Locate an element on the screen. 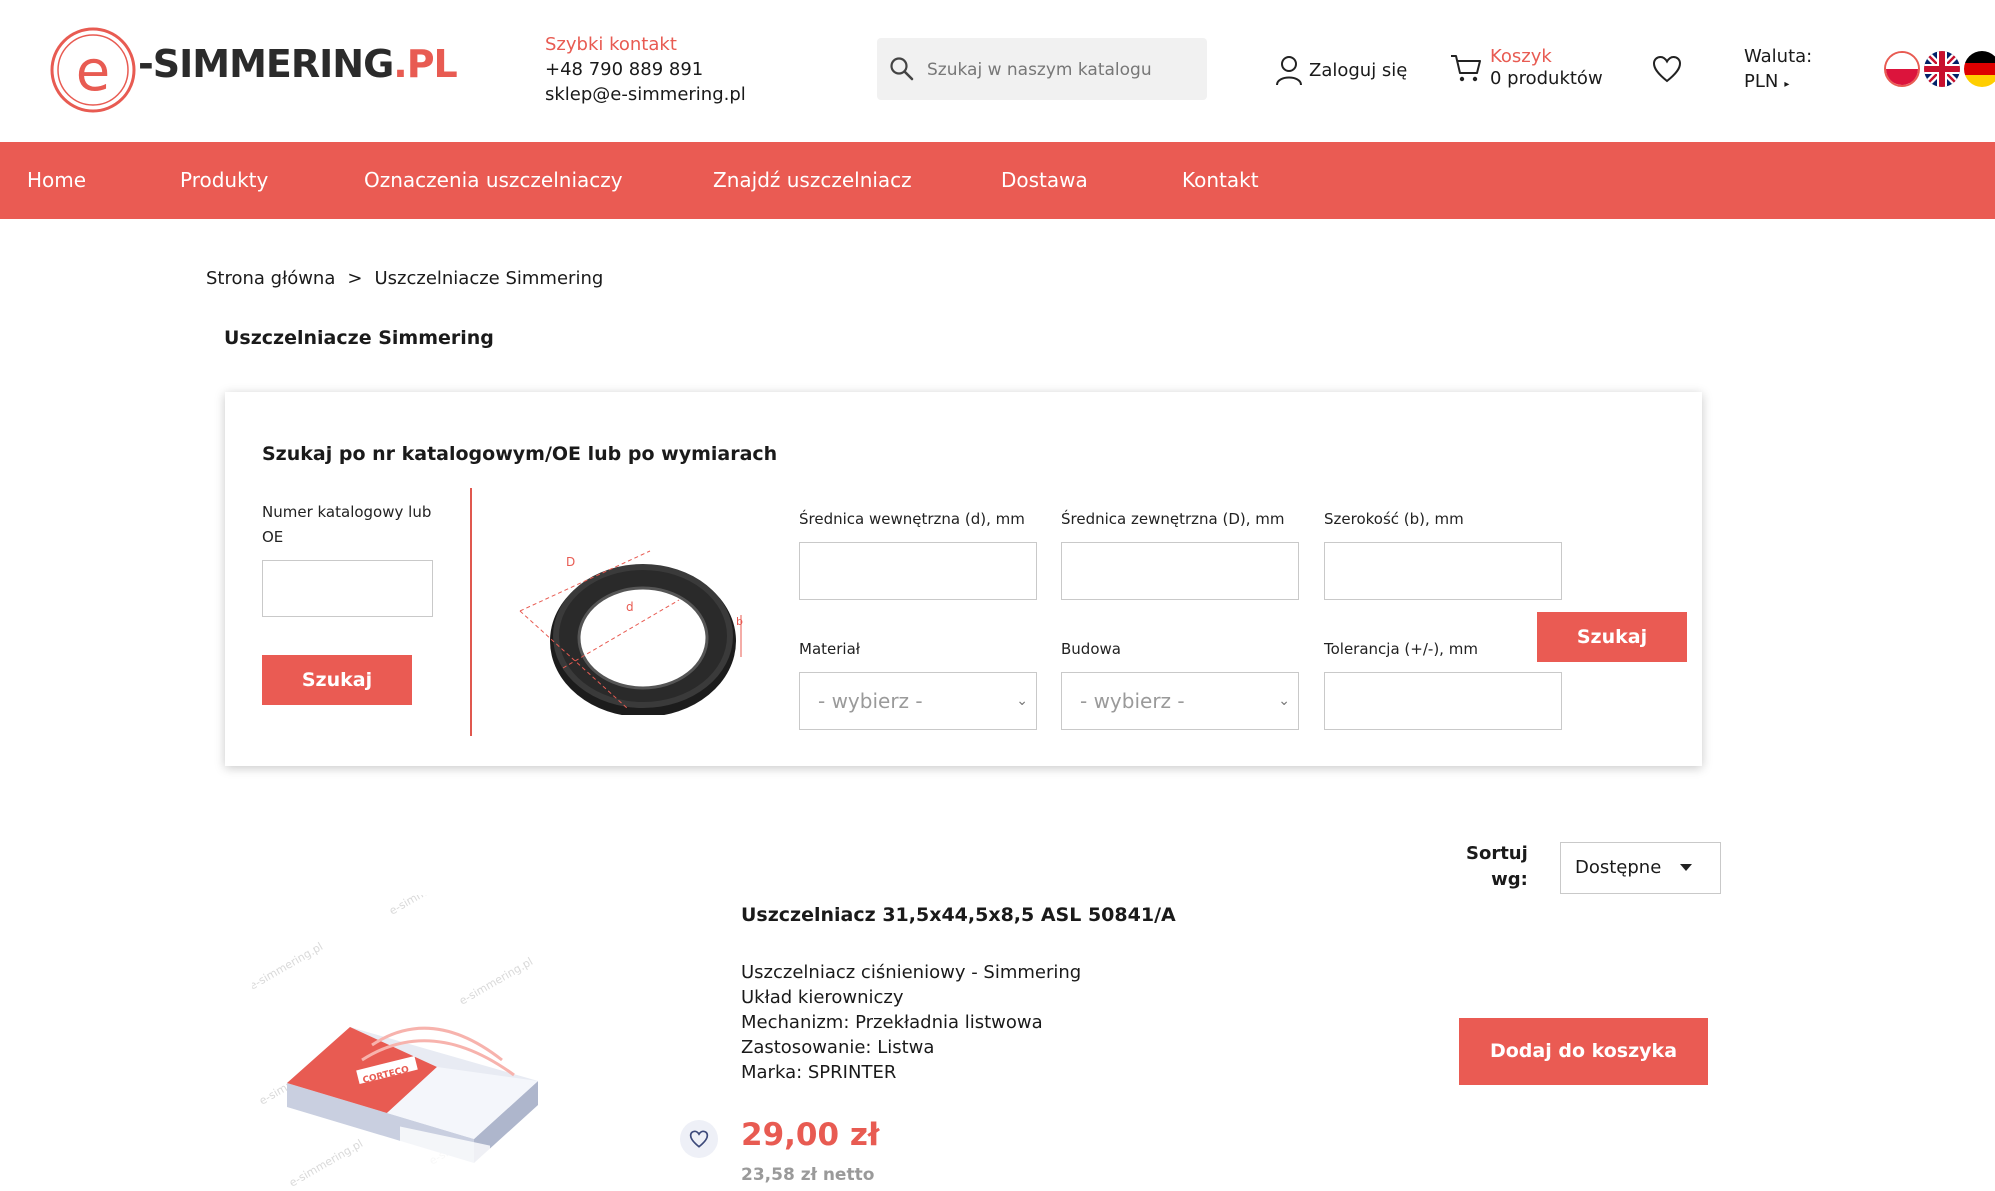 The height and width of the screenshot is (1191, 1995). construction-label: Budowa is located at coordinates (1091, 649).